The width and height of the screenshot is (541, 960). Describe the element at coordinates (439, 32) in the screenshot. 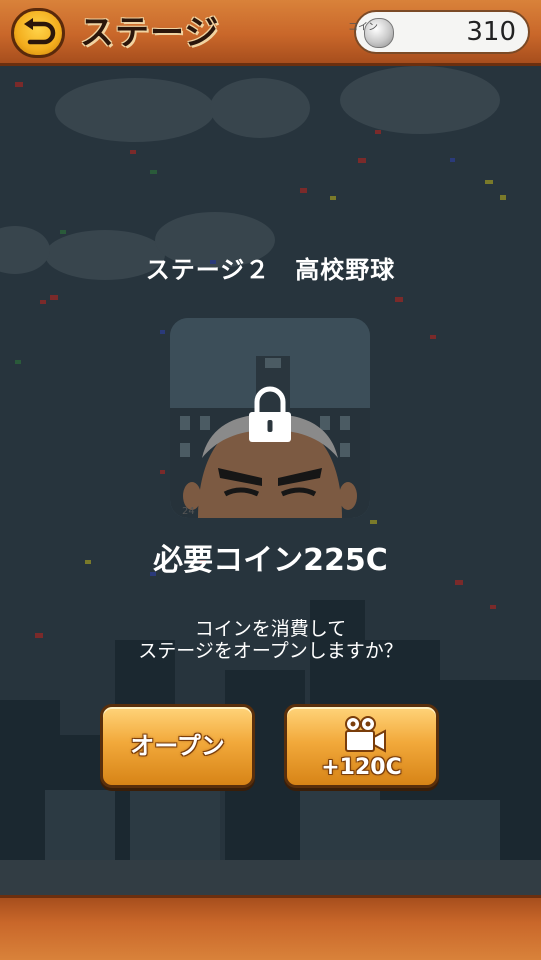

I see `coin-balance: コイン 310` at that location.